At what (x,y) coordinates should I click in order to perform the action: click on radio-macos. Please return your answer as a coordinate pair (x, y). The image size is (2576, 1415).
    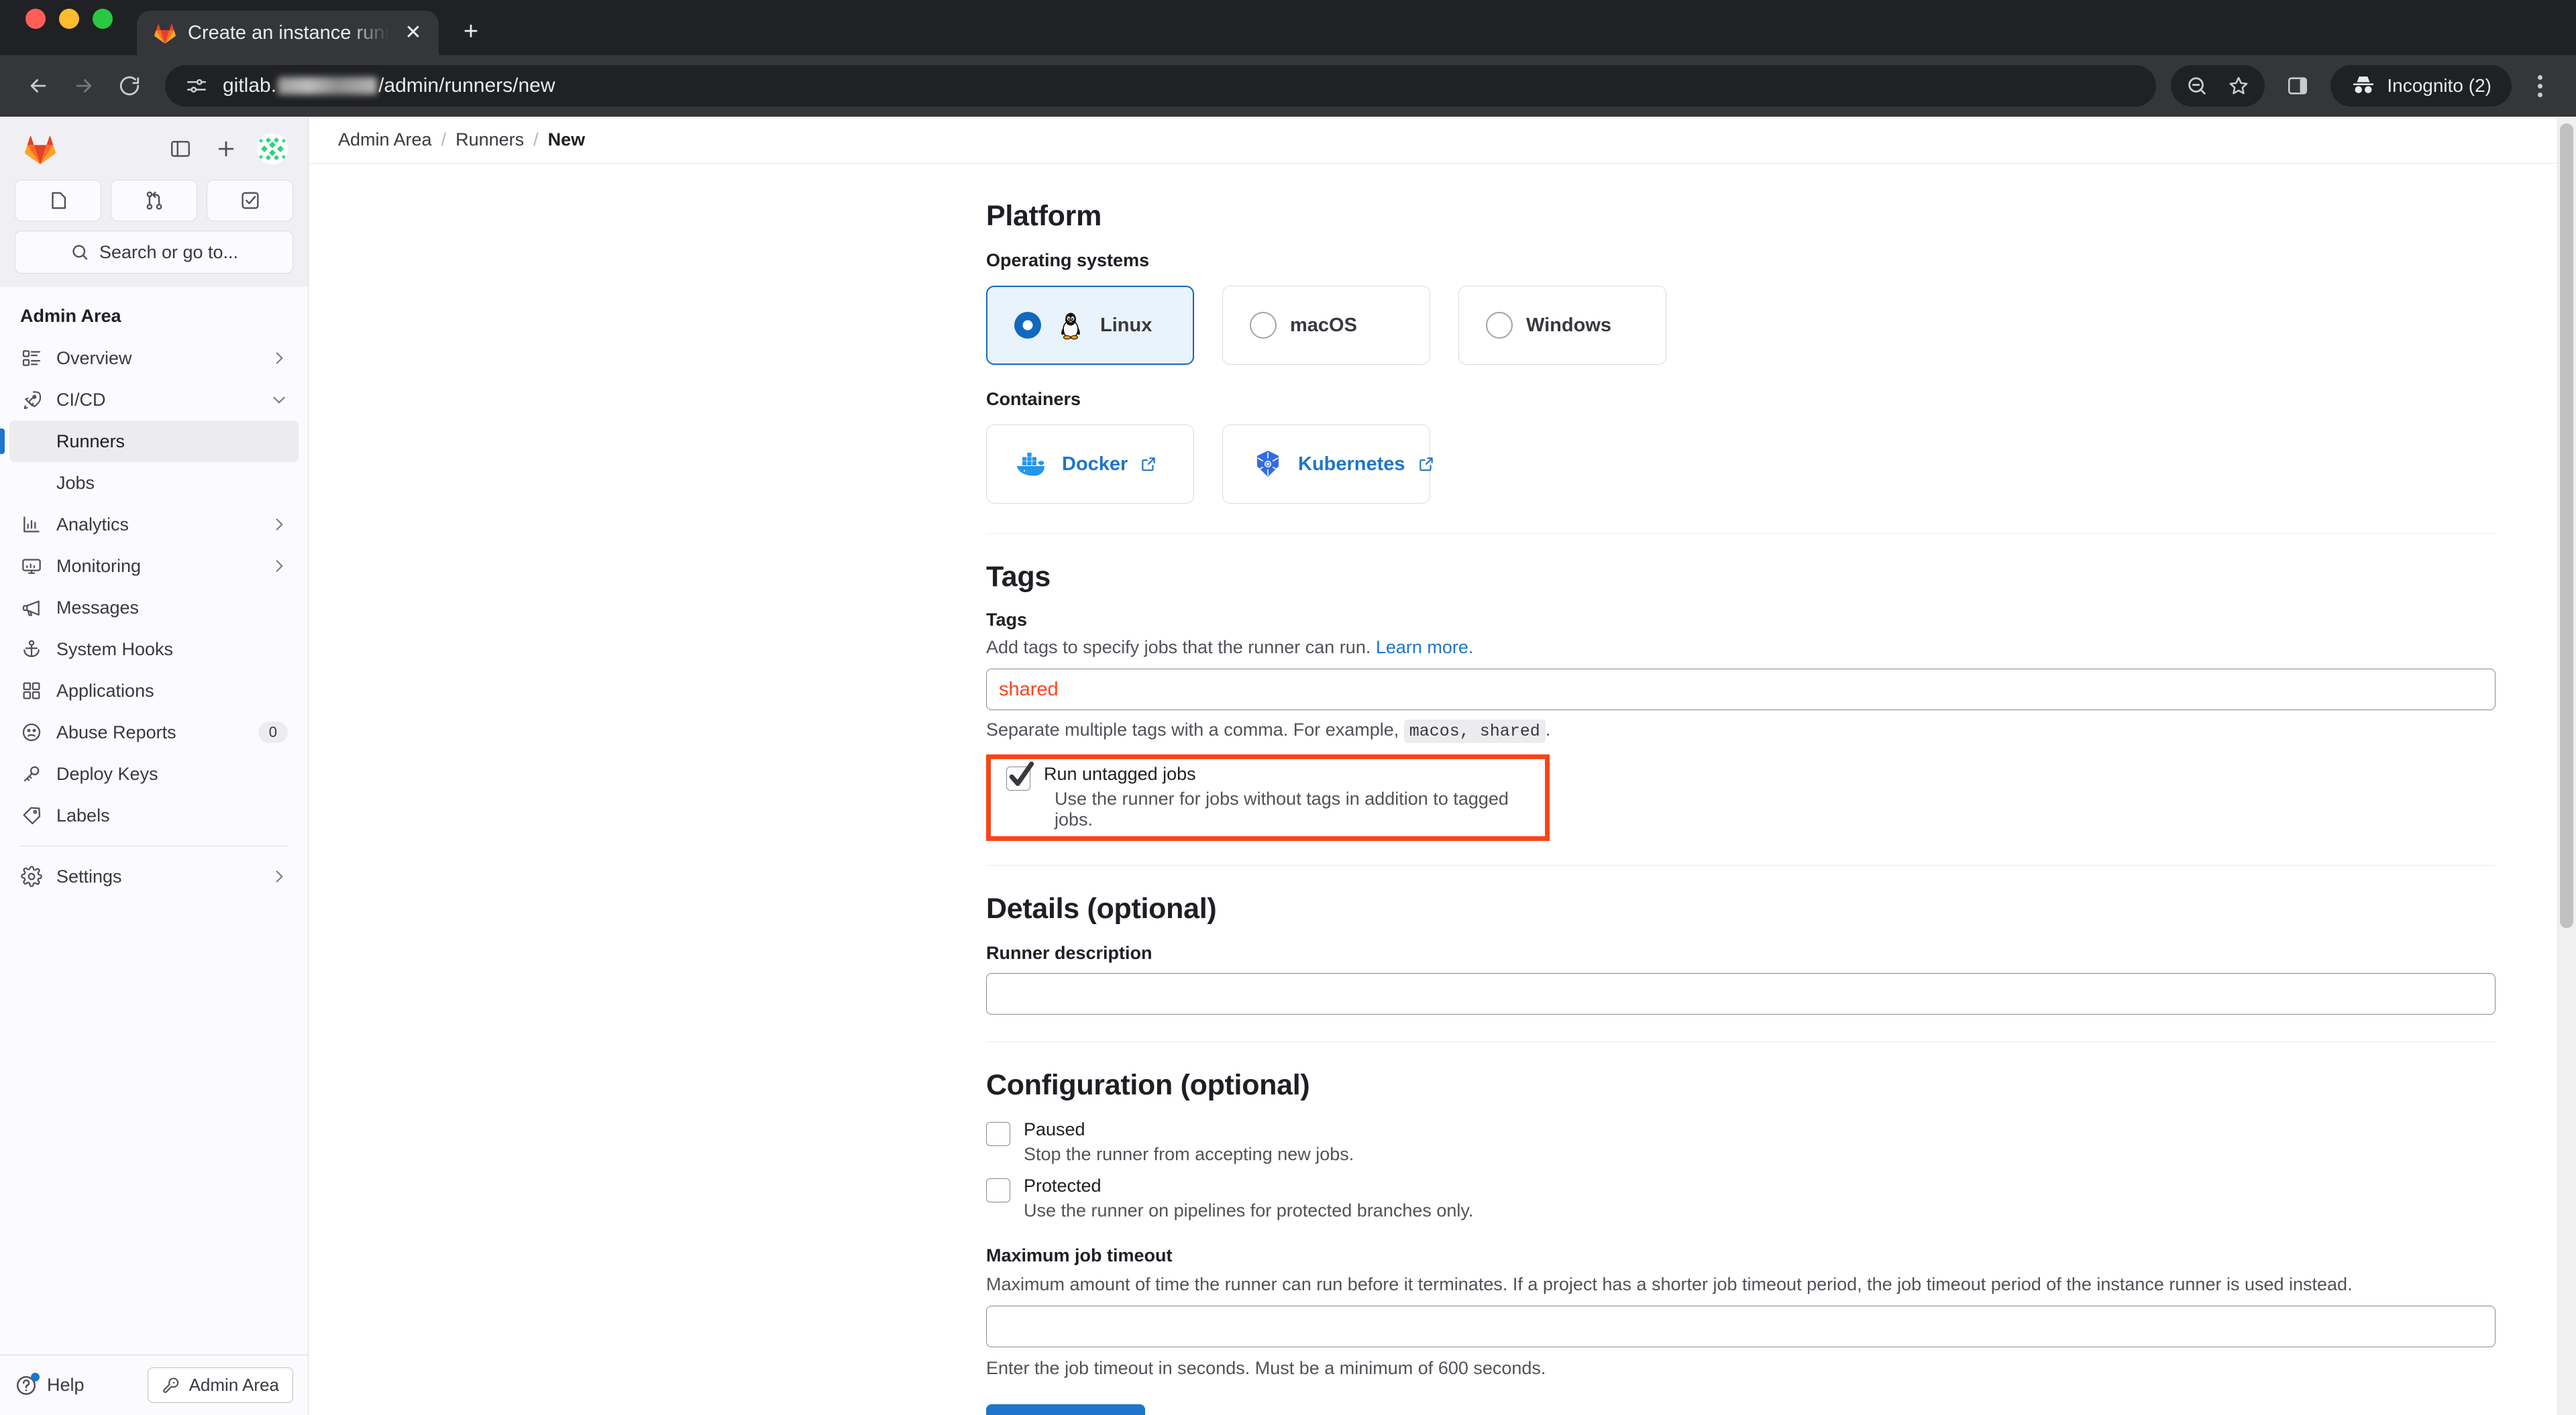
    Looking at the image, I should click on (1263, 325).